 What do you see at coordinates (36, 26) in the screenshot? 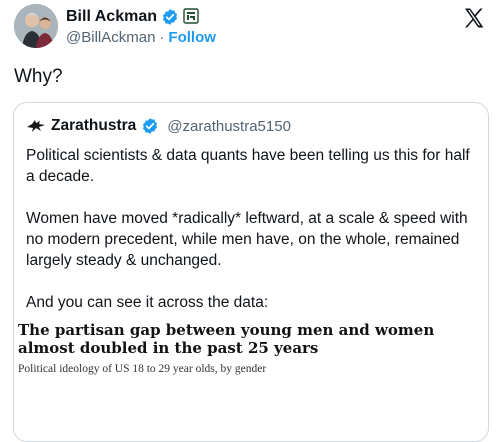
I see `author-avatar` at bounding box center [36, 26].